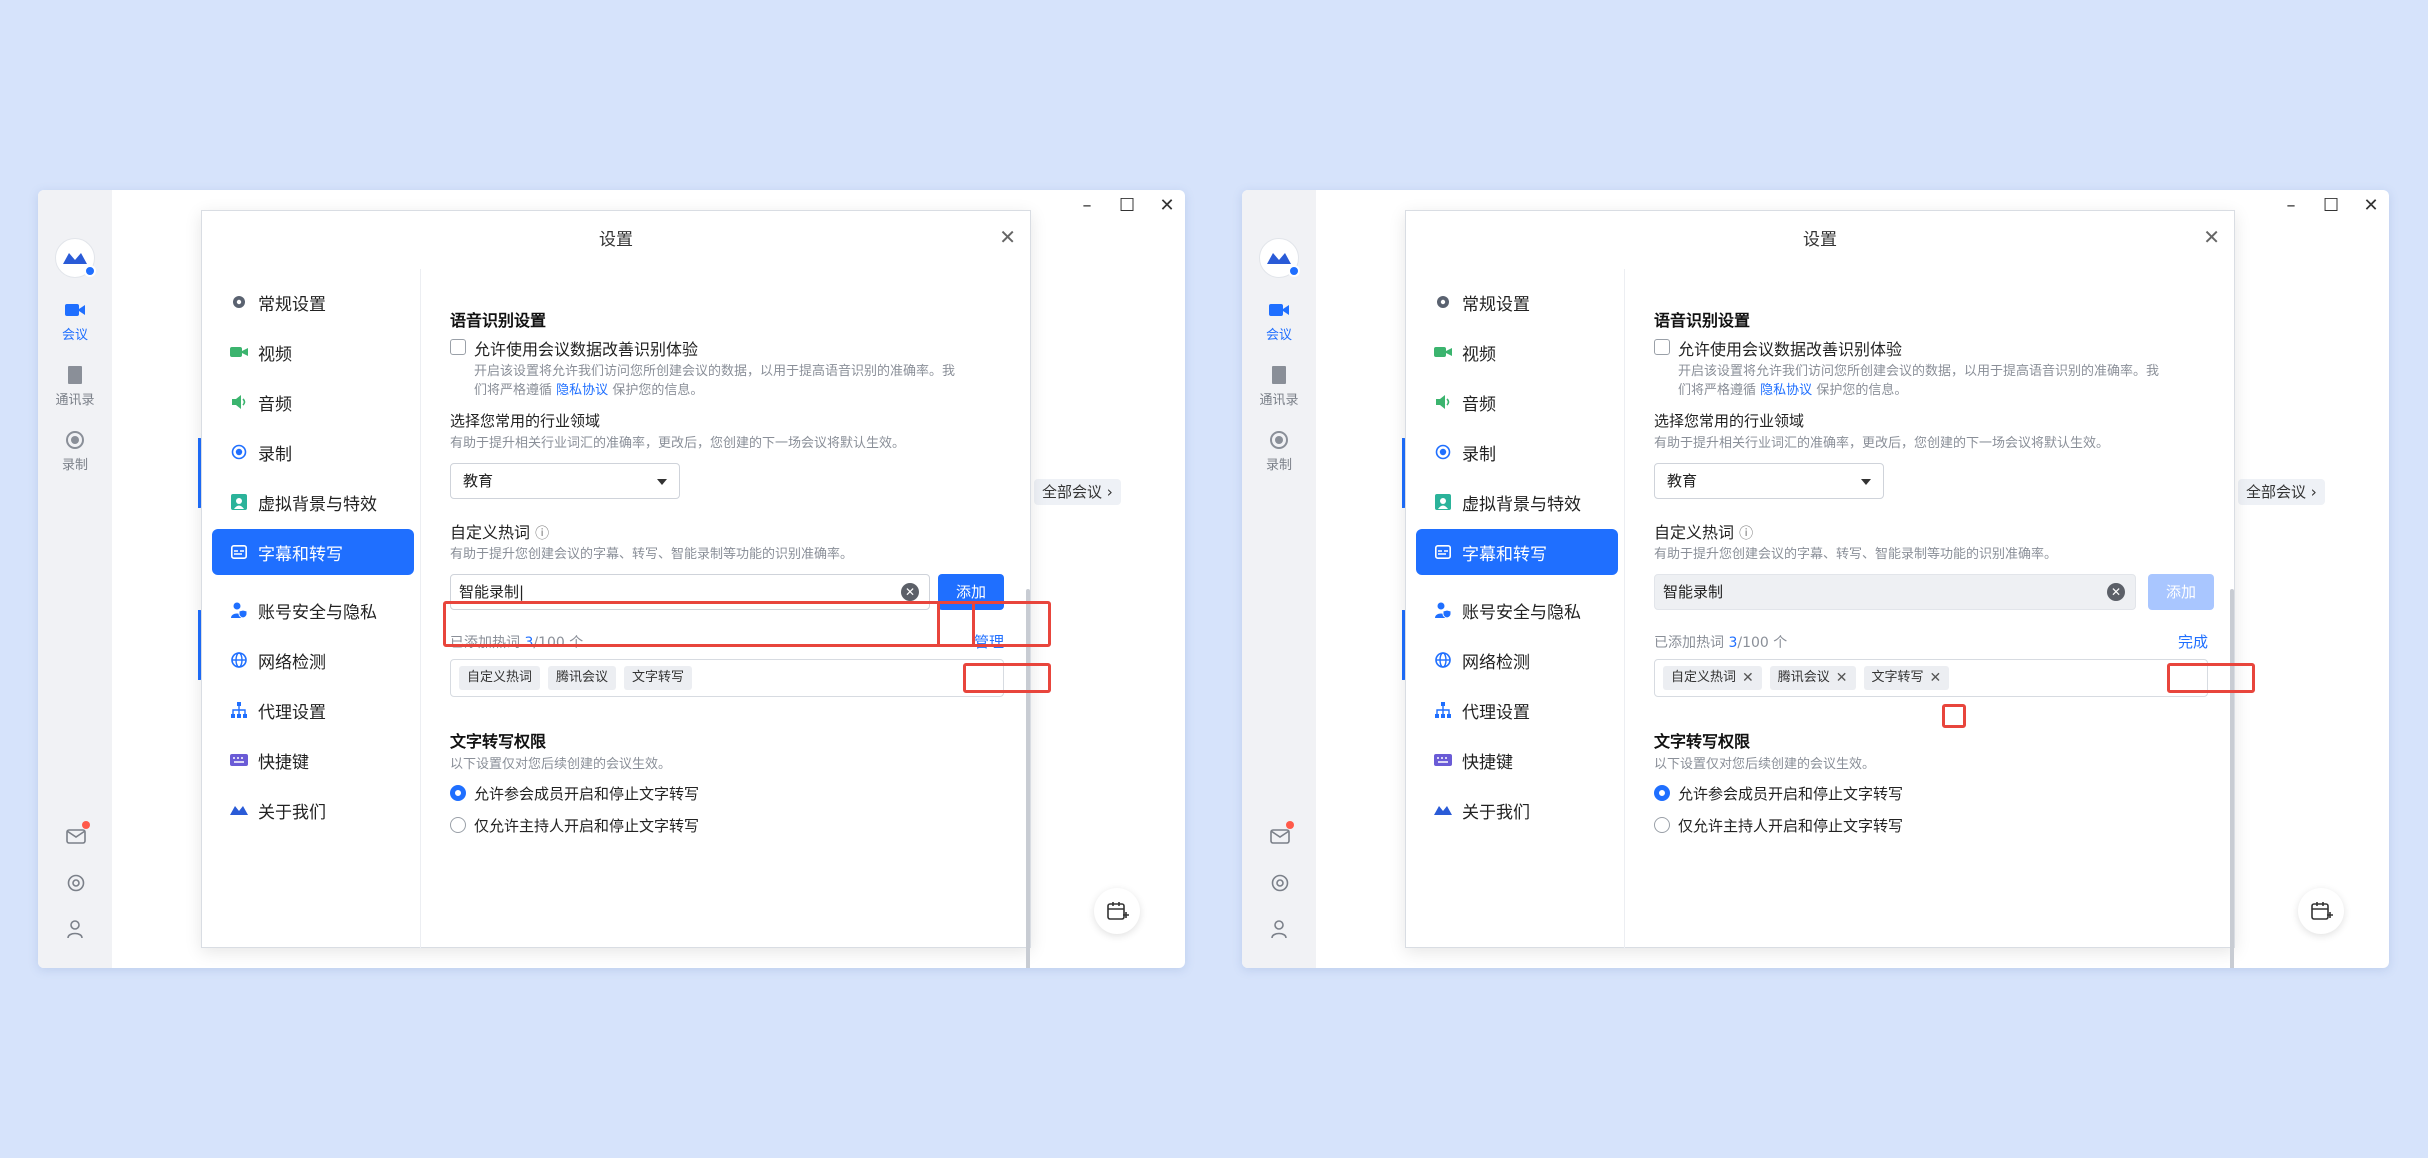  I want to click on hotwords-hint: 有助于提升您创建会议的字幕、转写、智能录制等功能的识别准确率。, so click(652, 554).